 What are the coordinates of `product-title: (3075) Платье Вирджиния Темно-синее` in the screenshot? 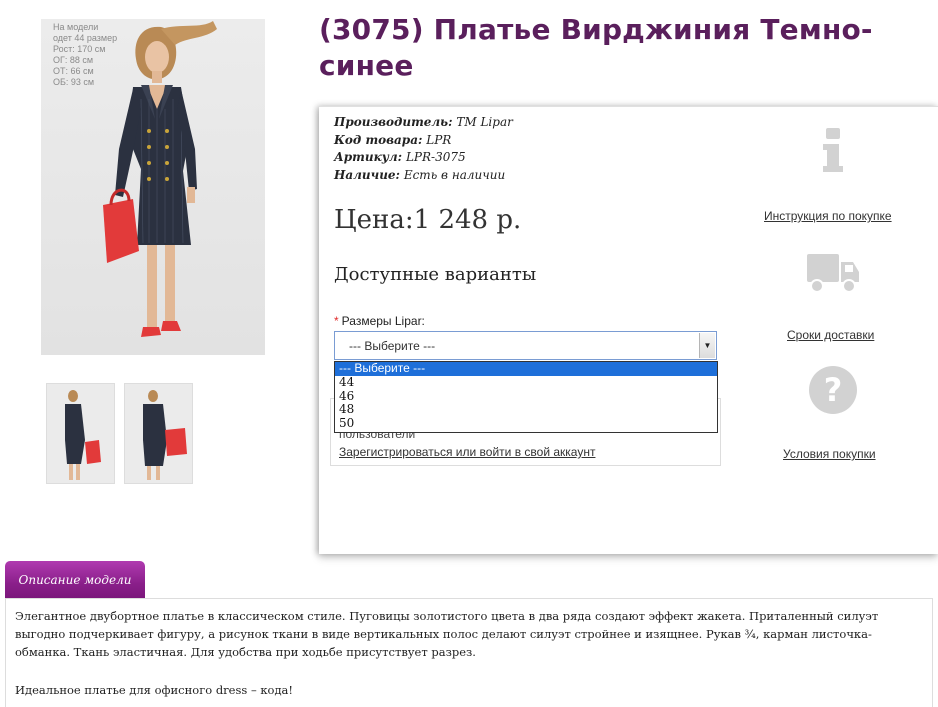 It's located at (596, 47).